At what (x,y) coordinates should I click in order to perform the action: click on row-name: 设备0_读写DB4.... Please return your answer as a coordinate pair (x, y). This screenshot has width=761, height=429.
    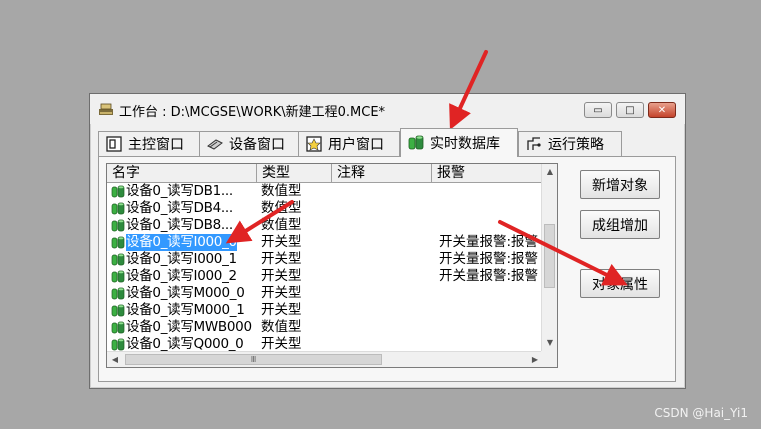
    Looking at the image, I should click on (179, 208).